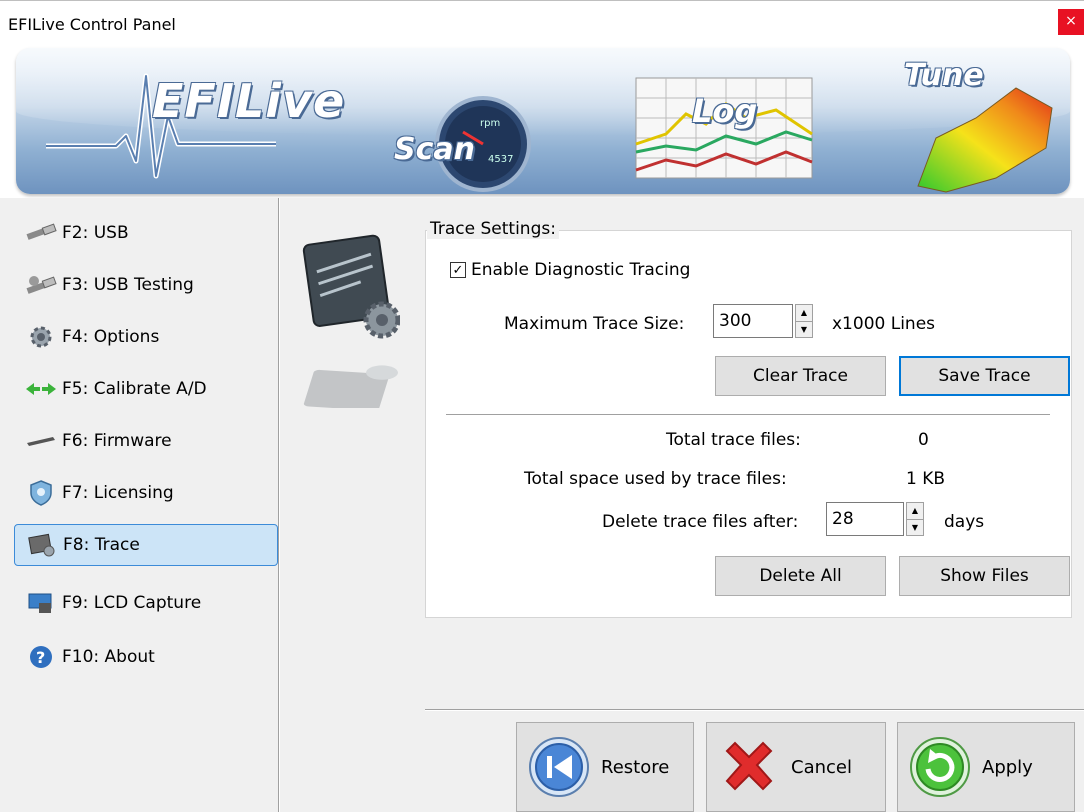 Image resolution: width=1084 pixels, height=812 pixels. What do you see at coordinates (249, 101) in the screenshot?
I see `efilive-logo-text: EFILive` at bounding box center [249, 101].